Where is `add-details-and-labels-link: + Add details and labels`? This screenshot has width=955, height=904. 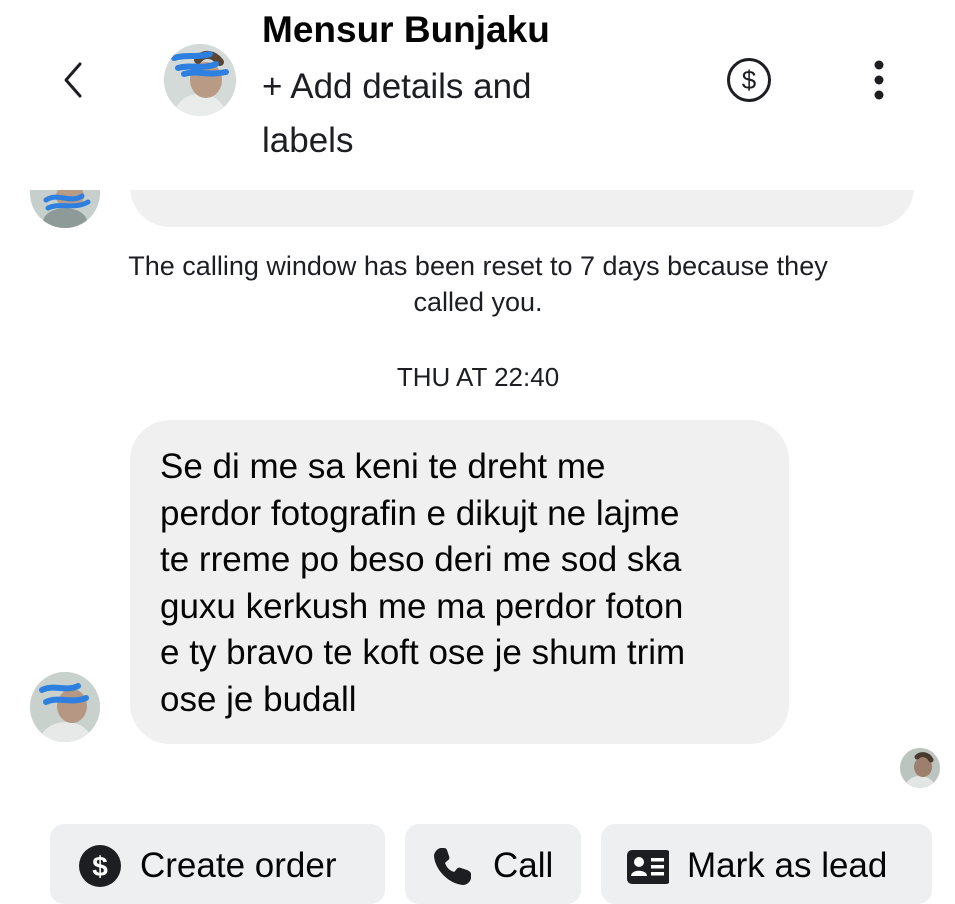 add-details-and-labels-link: + Add details and labels is located at coordinates (427, 114).